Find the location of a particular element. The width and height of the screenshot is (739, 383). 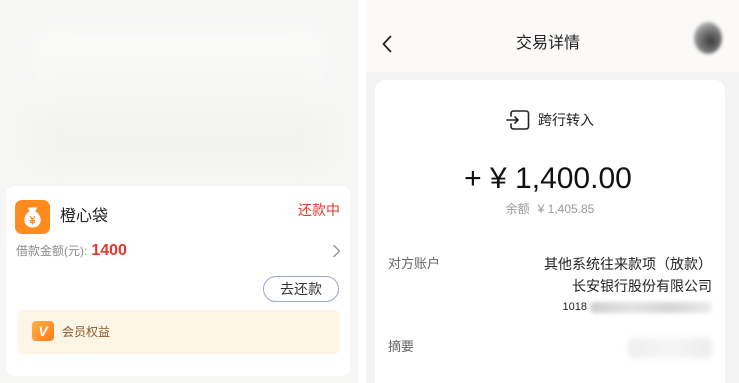

transfer-in-icon is located at coordinates (518, 120).